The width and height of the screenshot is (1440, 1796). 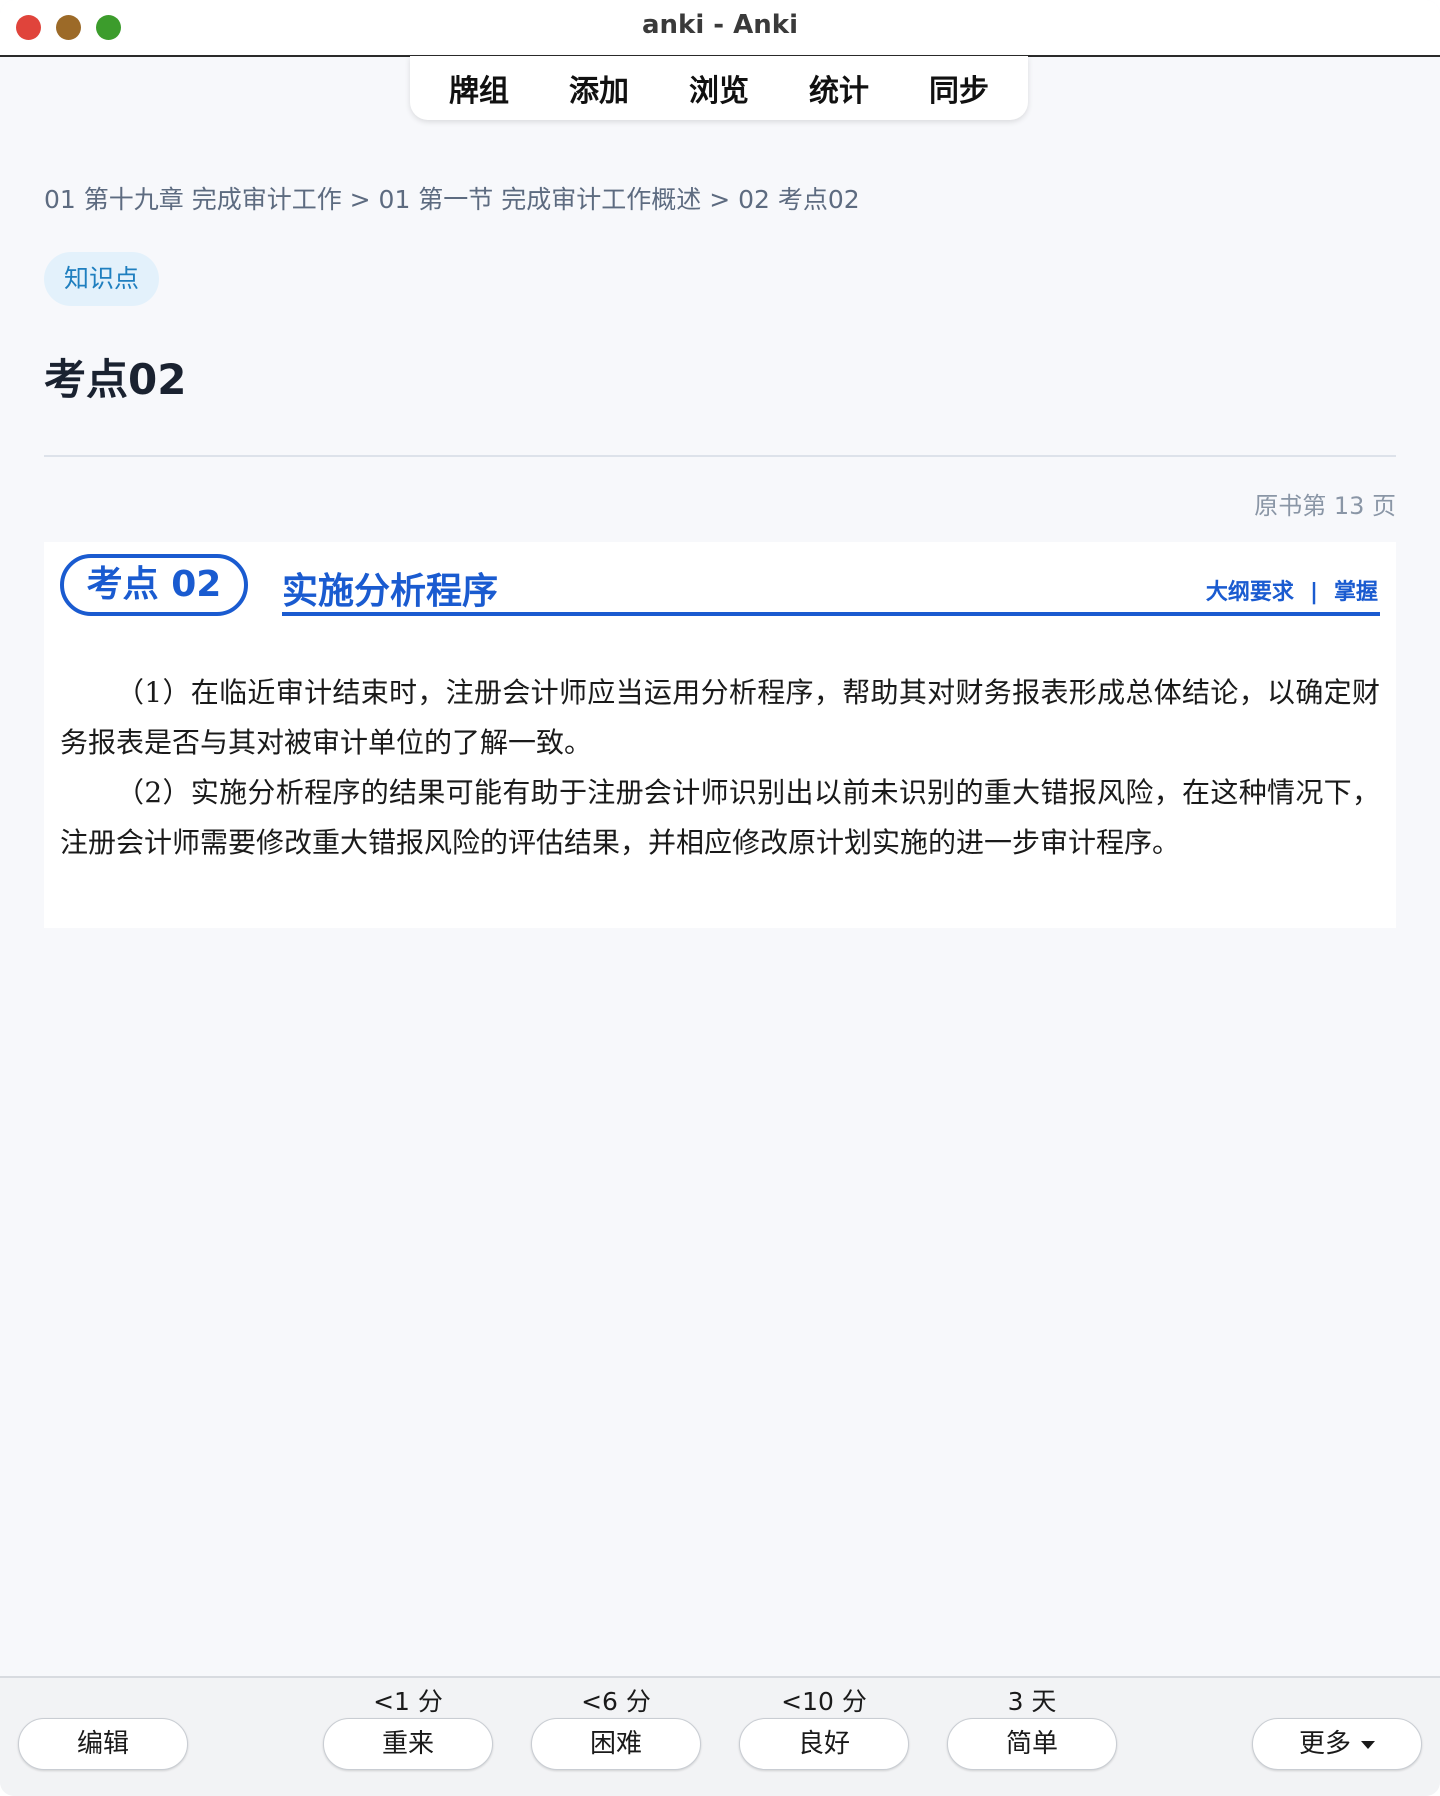 What do you see at coordinates (1355, 592) in the screenshot?
I see `requirement-value: 掌握` at bounding box center [1355, 592].